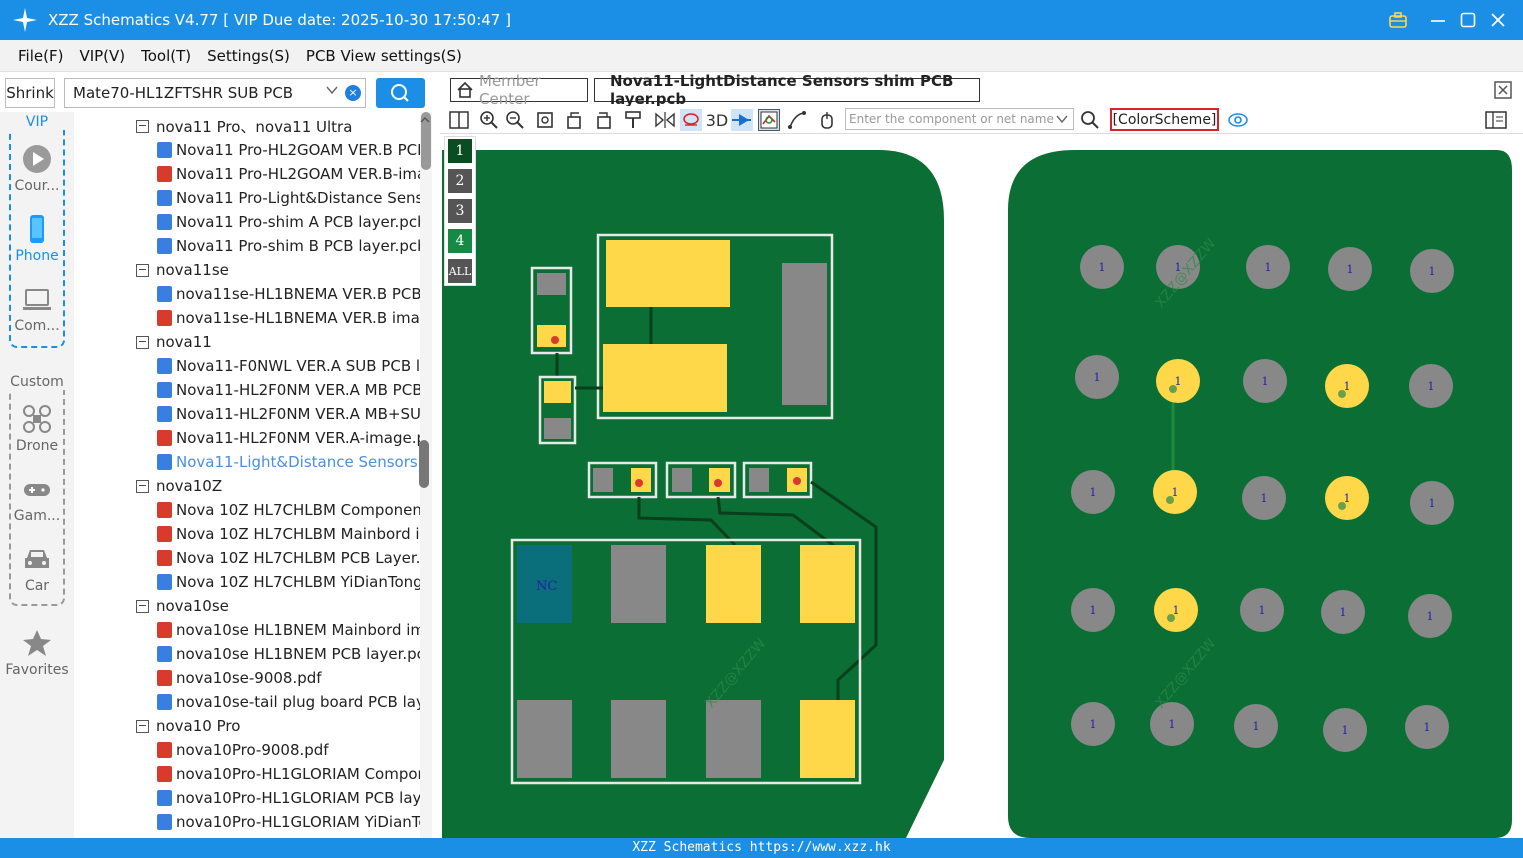  Describe the element at coordinates (460, 211) in the screenshot. I see `layer-3-button: 3` at that location.